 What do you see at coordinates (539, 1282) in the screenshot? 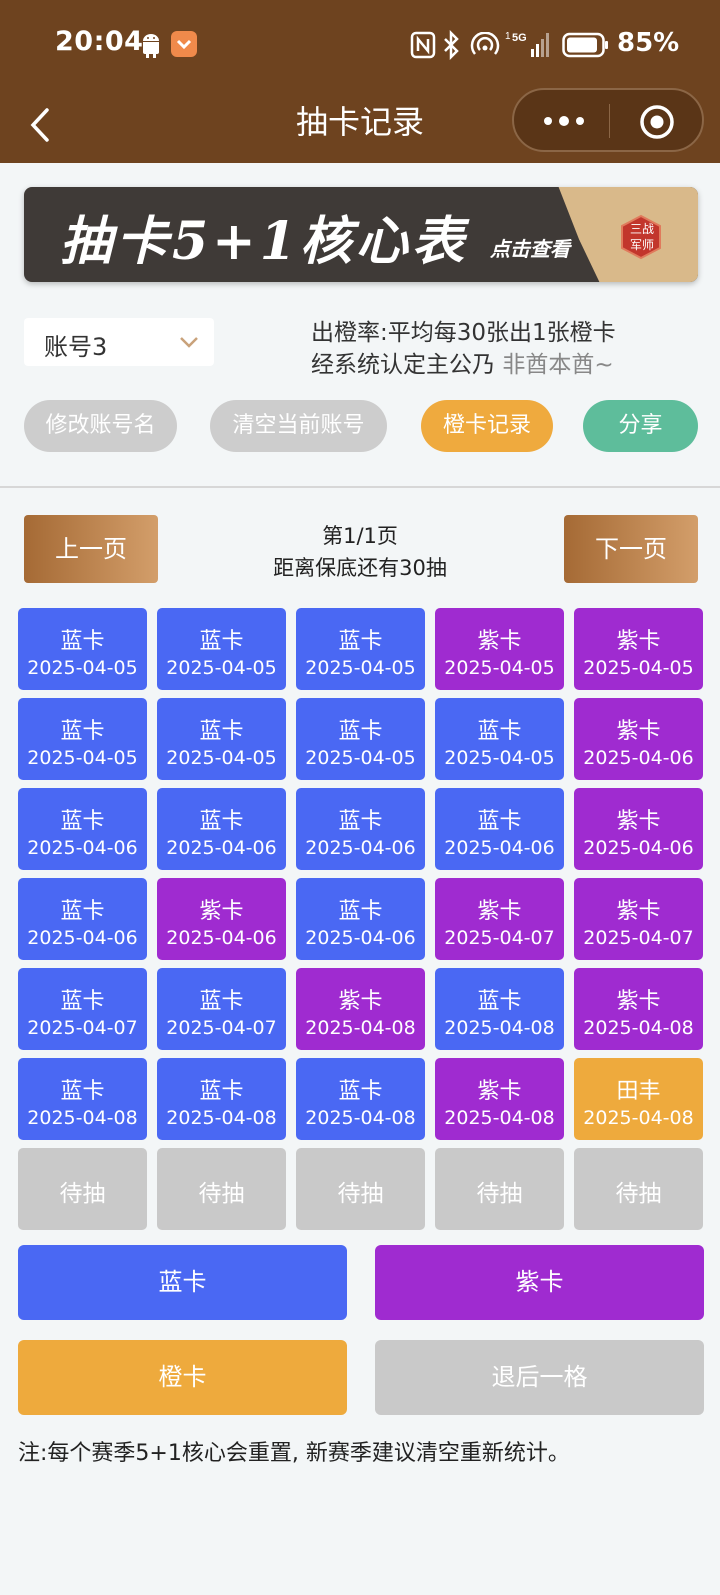
I see `add-purple-card-button: 紫卡` at bounding box center [539, 1282].